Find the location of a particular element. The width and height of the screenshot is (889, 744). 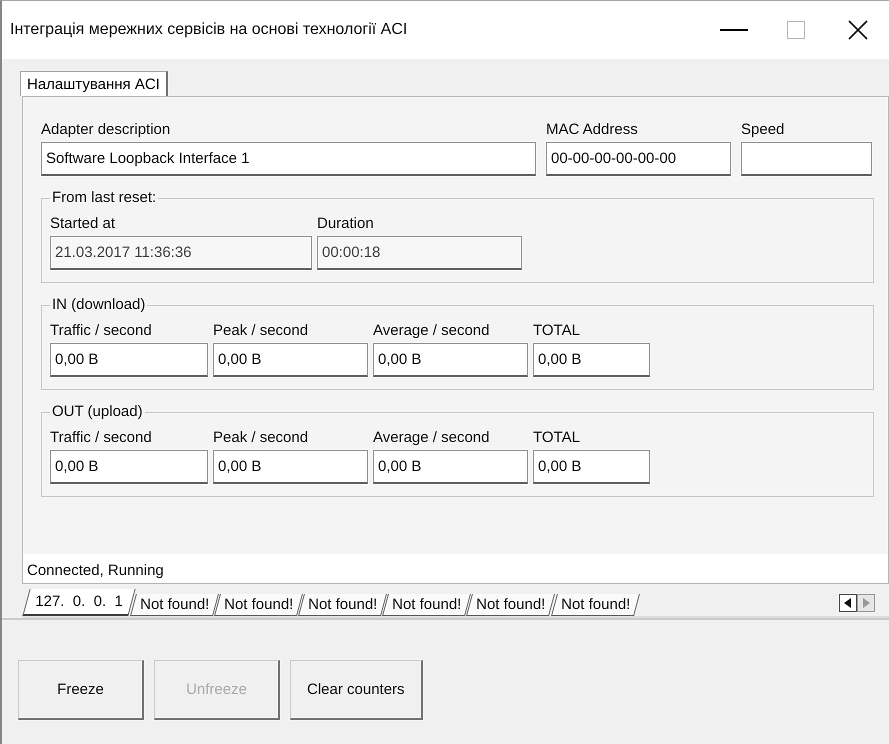

close-icon is located at coordinates (858, 30).